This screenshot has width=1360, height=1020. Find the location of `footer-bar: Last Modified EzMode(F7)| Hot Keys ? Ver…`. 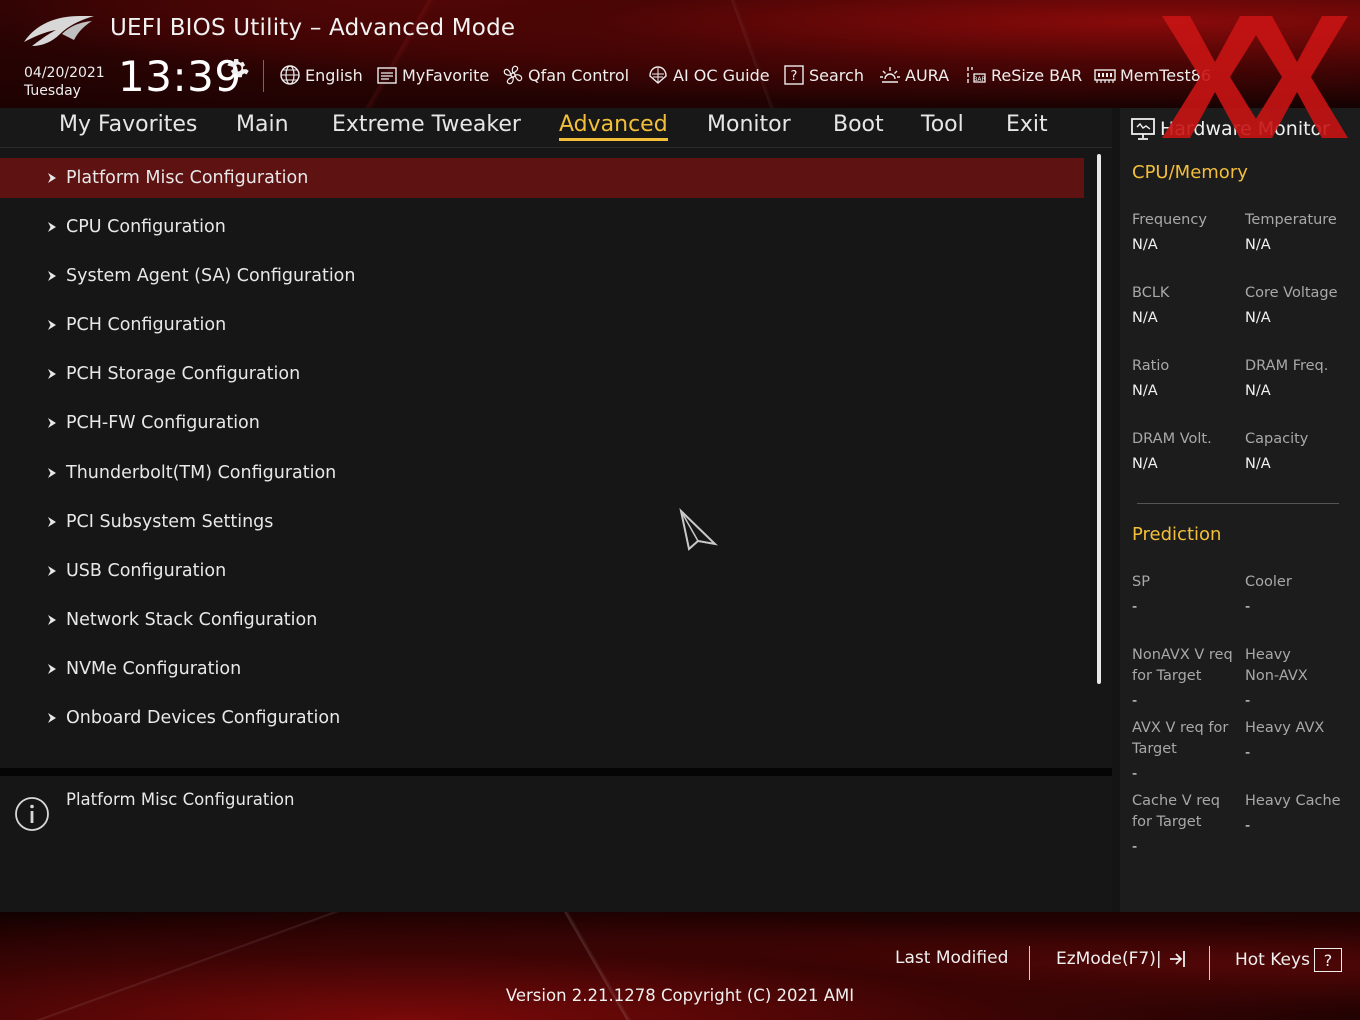

footer-bar: Last Modified EzMode(F7)| Hot Keys ? Ver… is located at coordinates (680, 966).